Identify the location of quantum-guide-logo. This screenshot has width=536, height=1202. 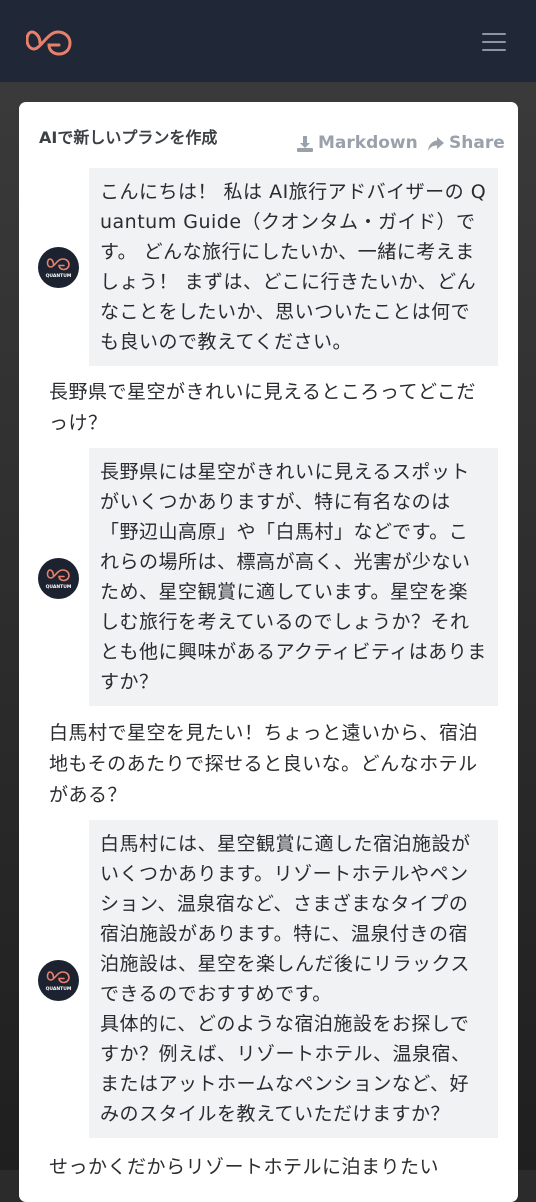
(49, 43).